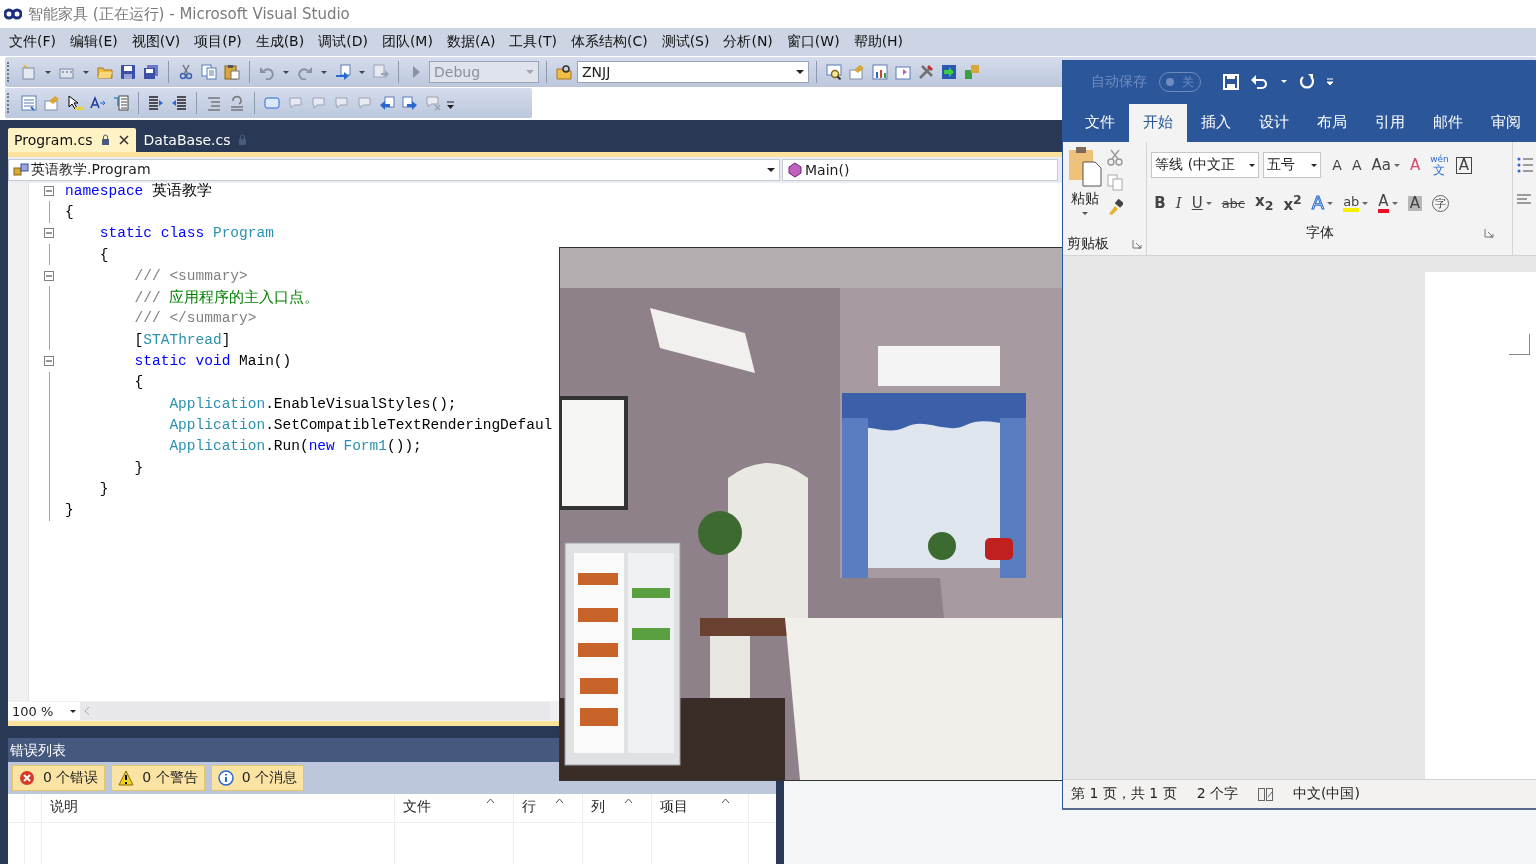 This screenshot has height=864, width=1536. What do you see at coordinates (1201, 203) in the screenshot?
I see `format-button: U` at bounding box center [1201, 203].